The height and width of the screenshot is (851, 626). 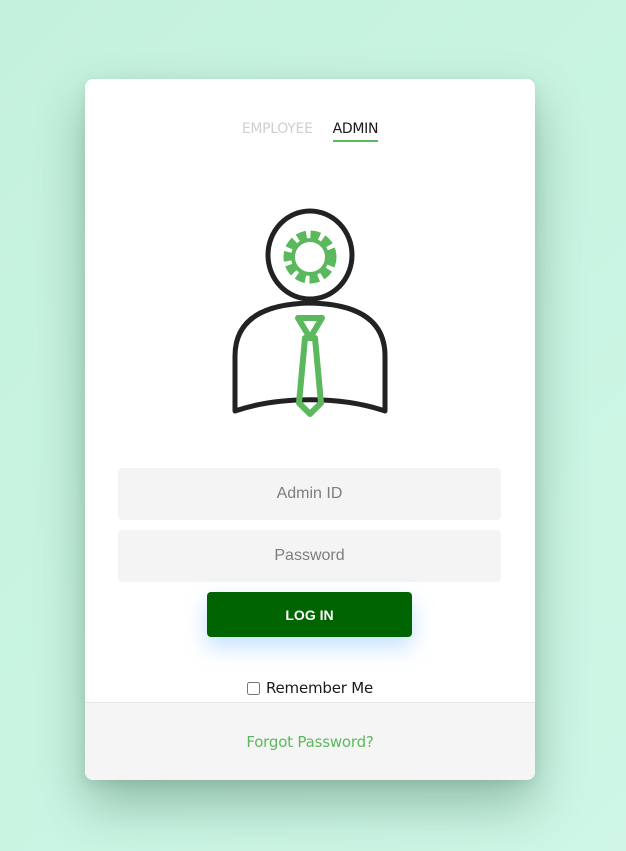 I want to click on remember-me-label: Remember Me, so click(x=319, y=688).